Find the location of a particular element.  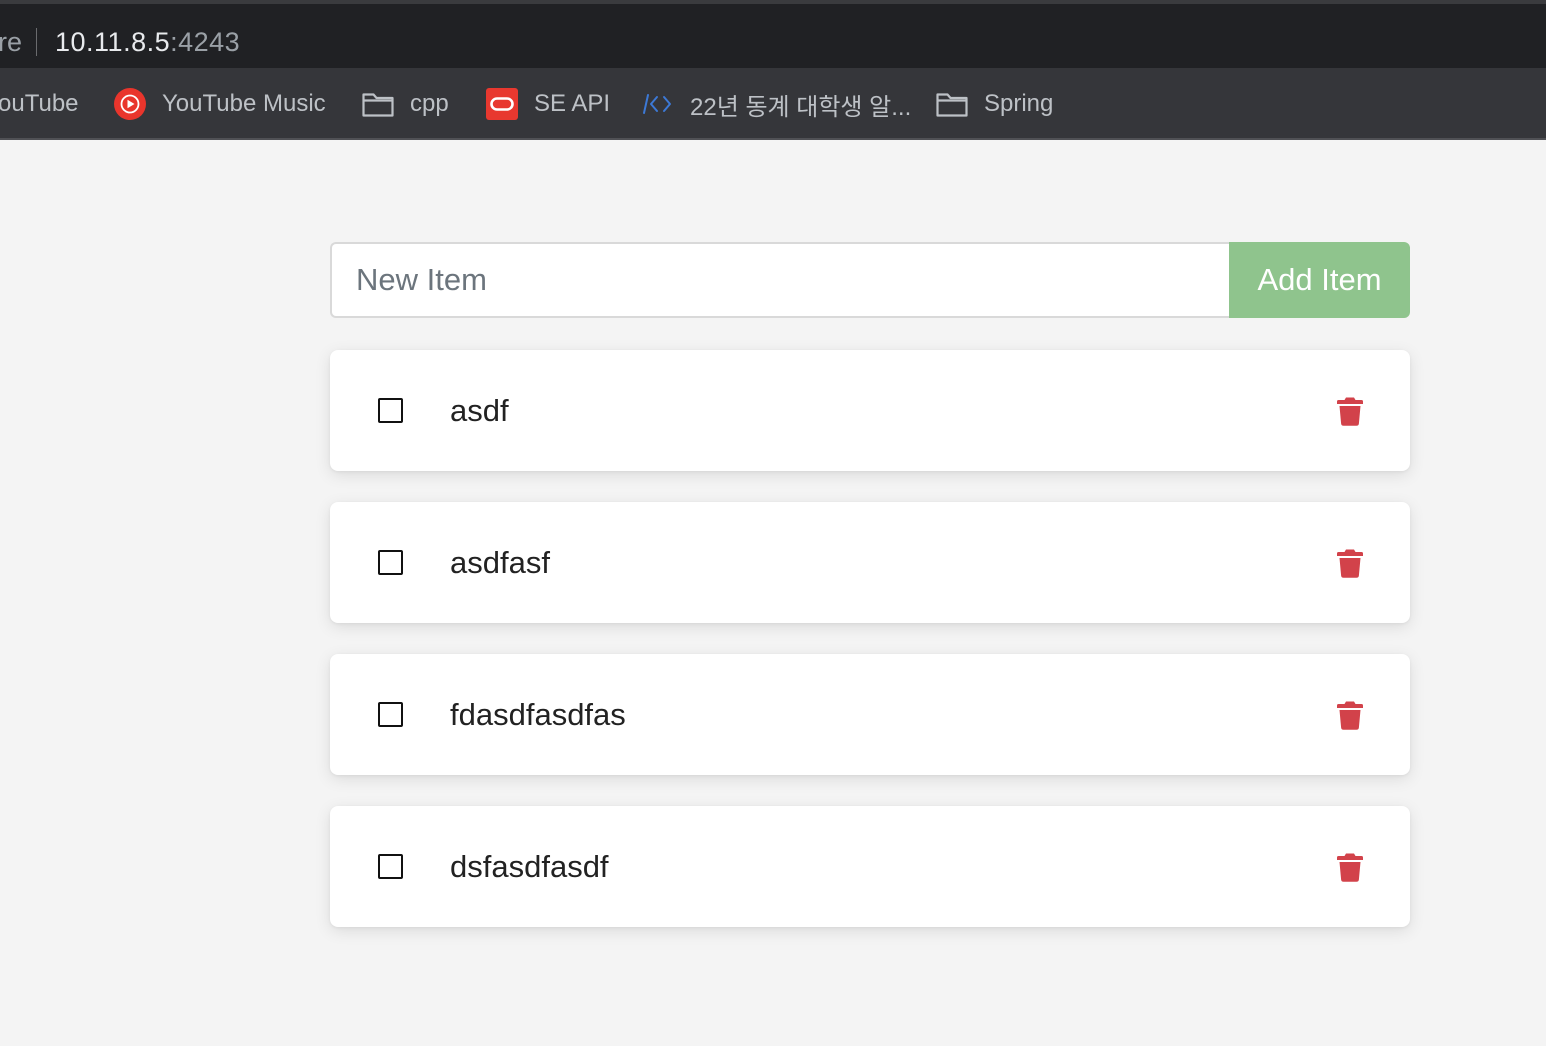

item-name: dsfasdfasdf is located at coordinates (529, 866).